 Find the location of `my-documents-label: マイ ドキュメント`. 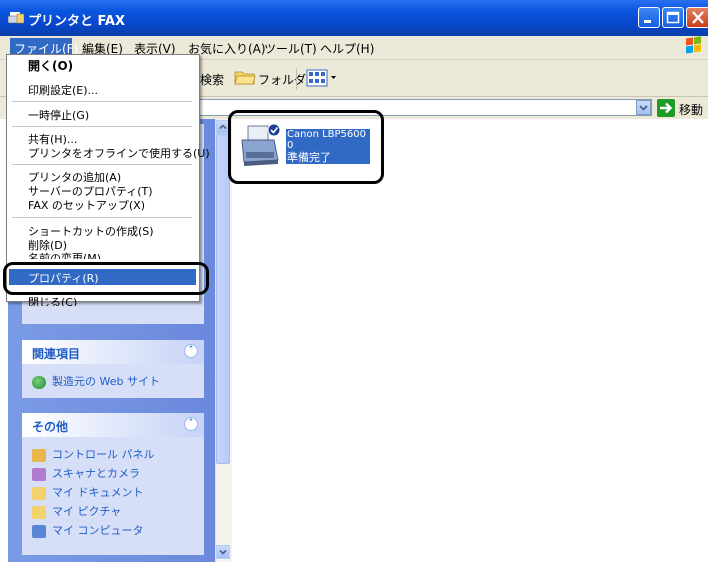

my-documents-label: マイ ドキュメント is located at coordinates (98, 492).